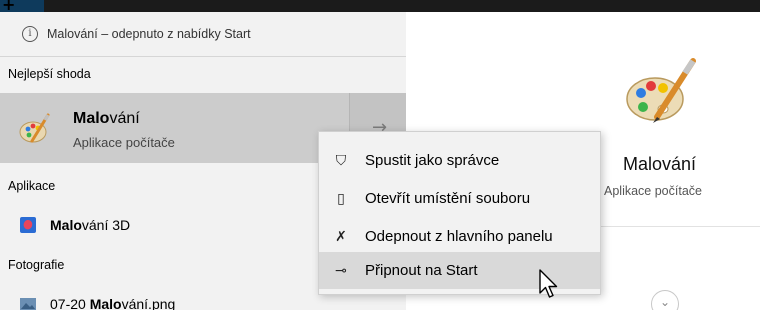 This screenshot has width=760, height=310. Describe the element at coordinates (113, 303) in the screenshot. I see `photo-result-label: 07-20 Malování.png` at that location.